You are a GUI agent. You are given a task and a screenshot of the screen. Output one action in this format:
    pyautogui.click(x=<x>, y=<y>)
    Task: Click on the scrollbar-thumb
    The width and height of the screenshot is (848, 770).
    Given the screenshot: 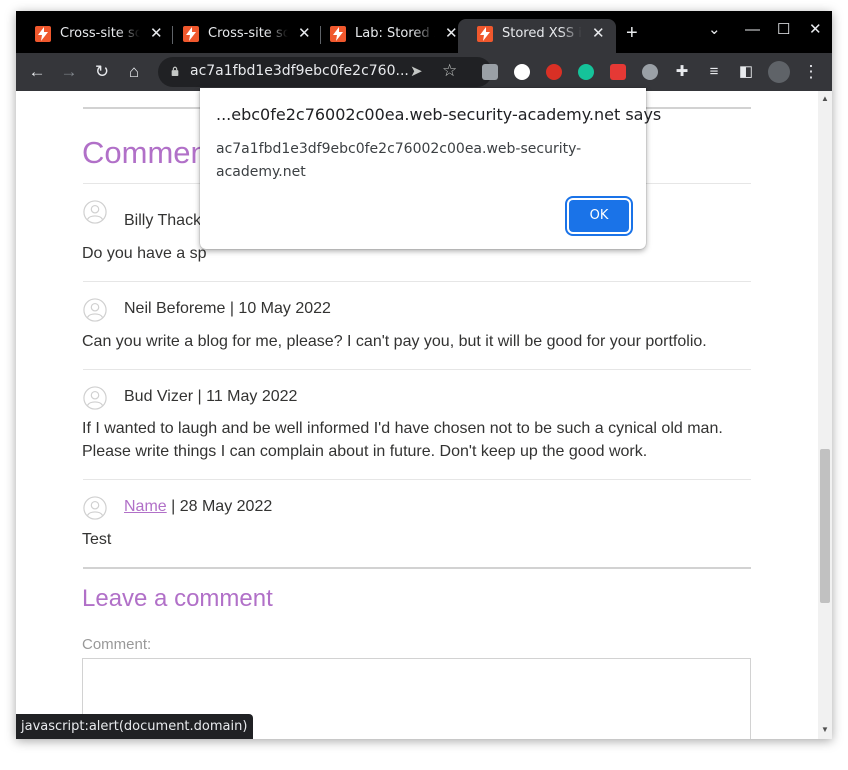 What is the action you would take?
    pyautogui.click(x=825, y=526)
    